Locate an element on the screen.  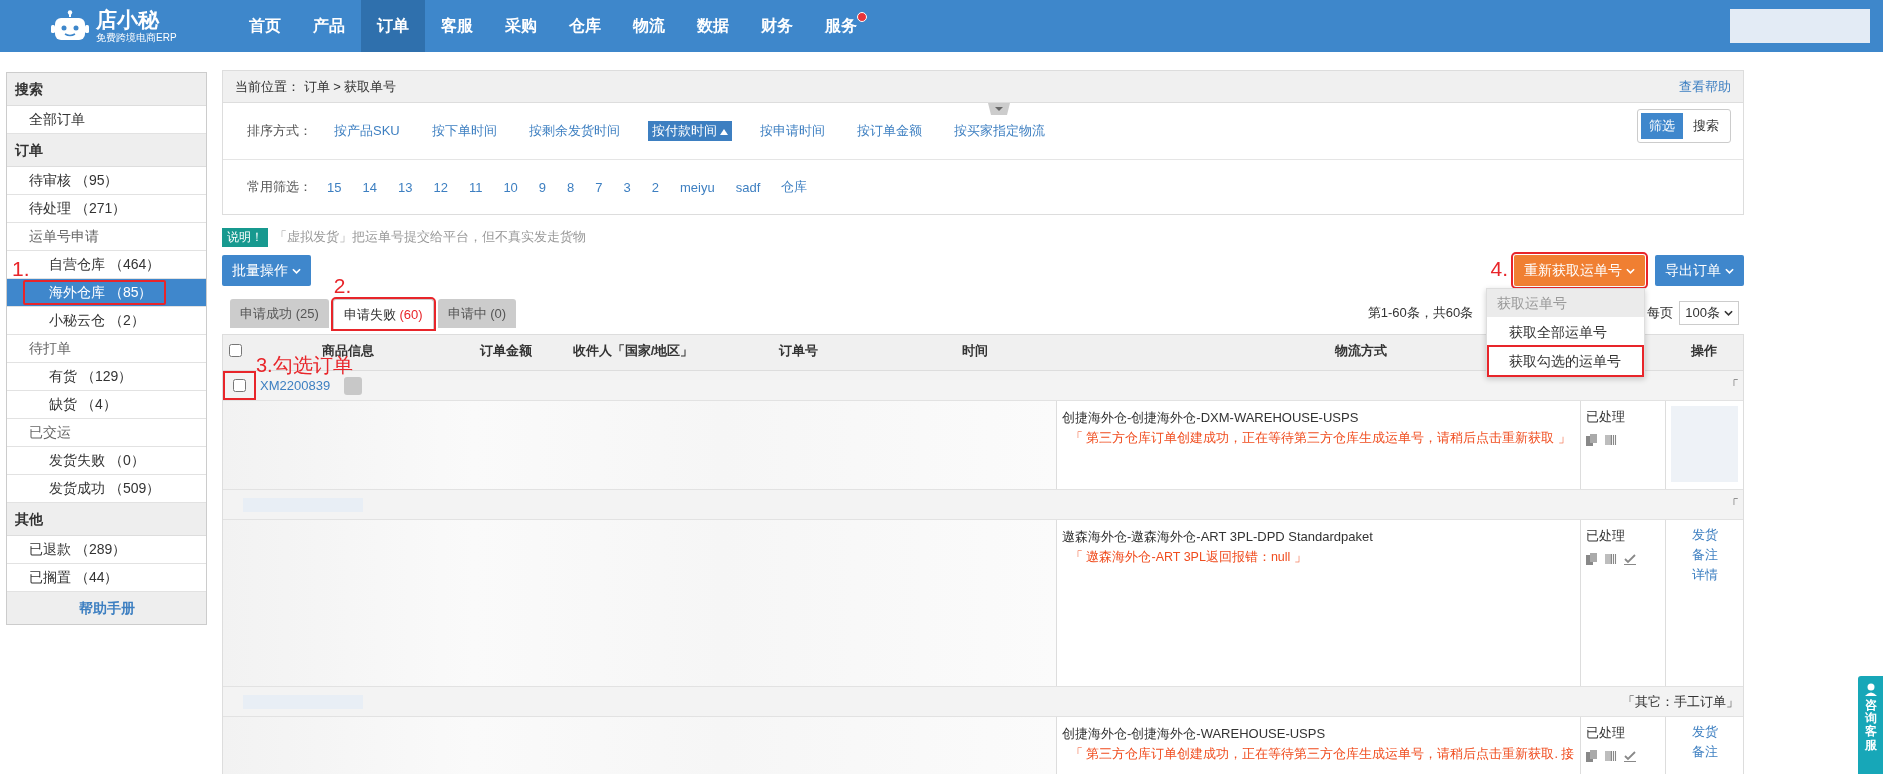
collapse-toggle-icon is located at coordinates (999, 109).